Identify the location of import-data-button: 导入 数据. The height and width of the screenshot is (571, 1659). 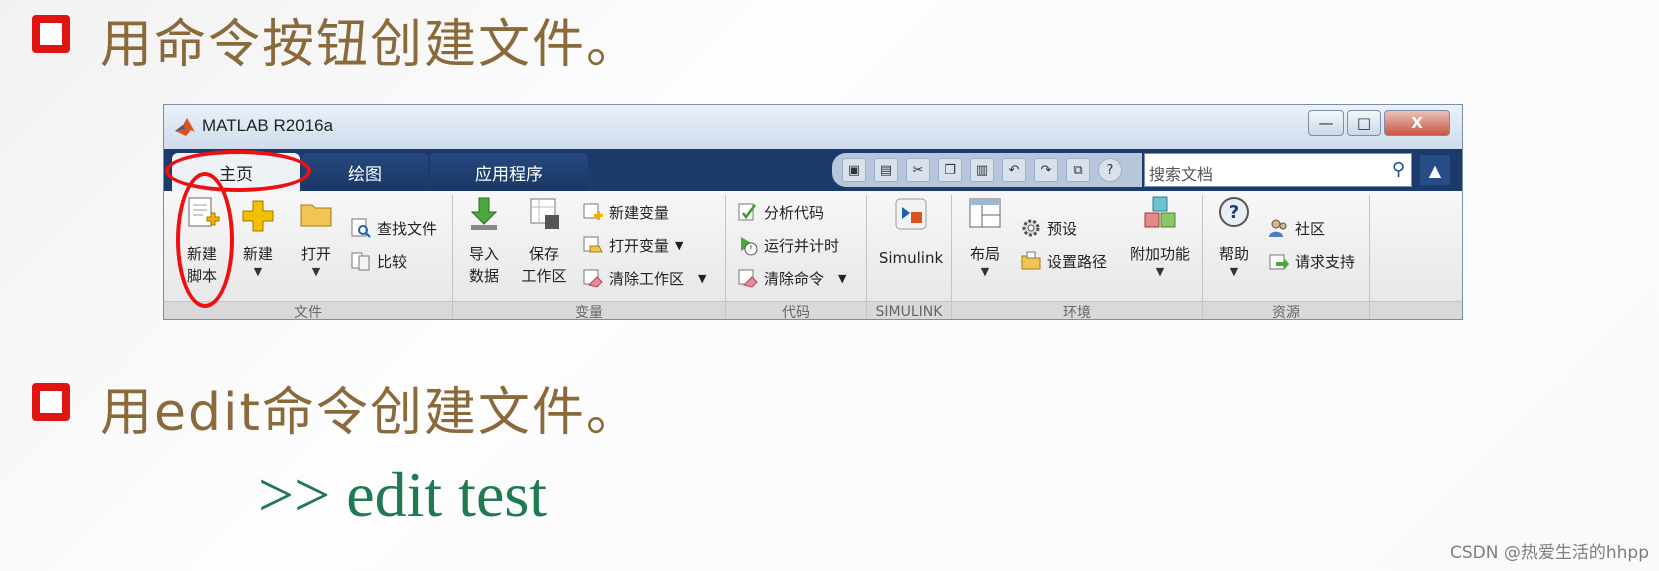
(484, 241).